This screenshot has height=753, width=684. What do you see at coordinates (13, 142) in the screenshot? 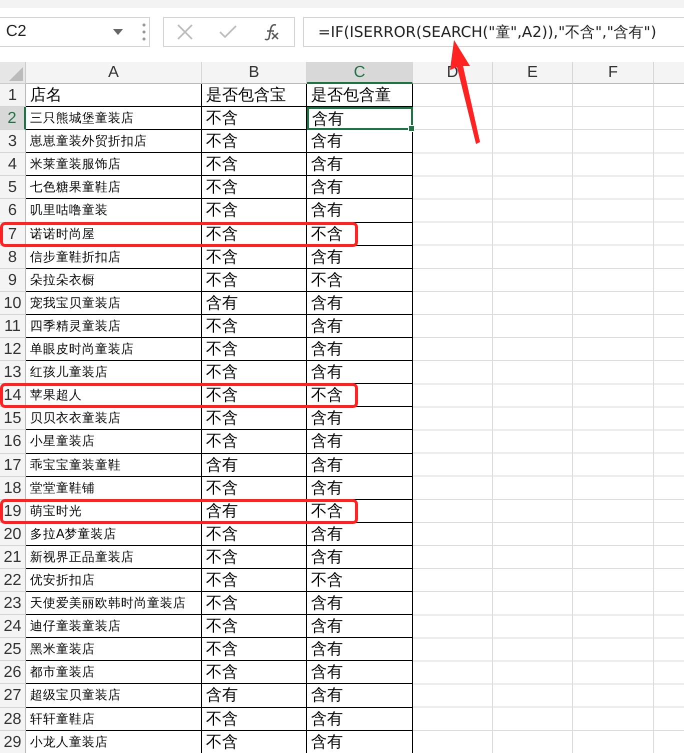
I see `row-header: 3` at bounding box center [13, 142].